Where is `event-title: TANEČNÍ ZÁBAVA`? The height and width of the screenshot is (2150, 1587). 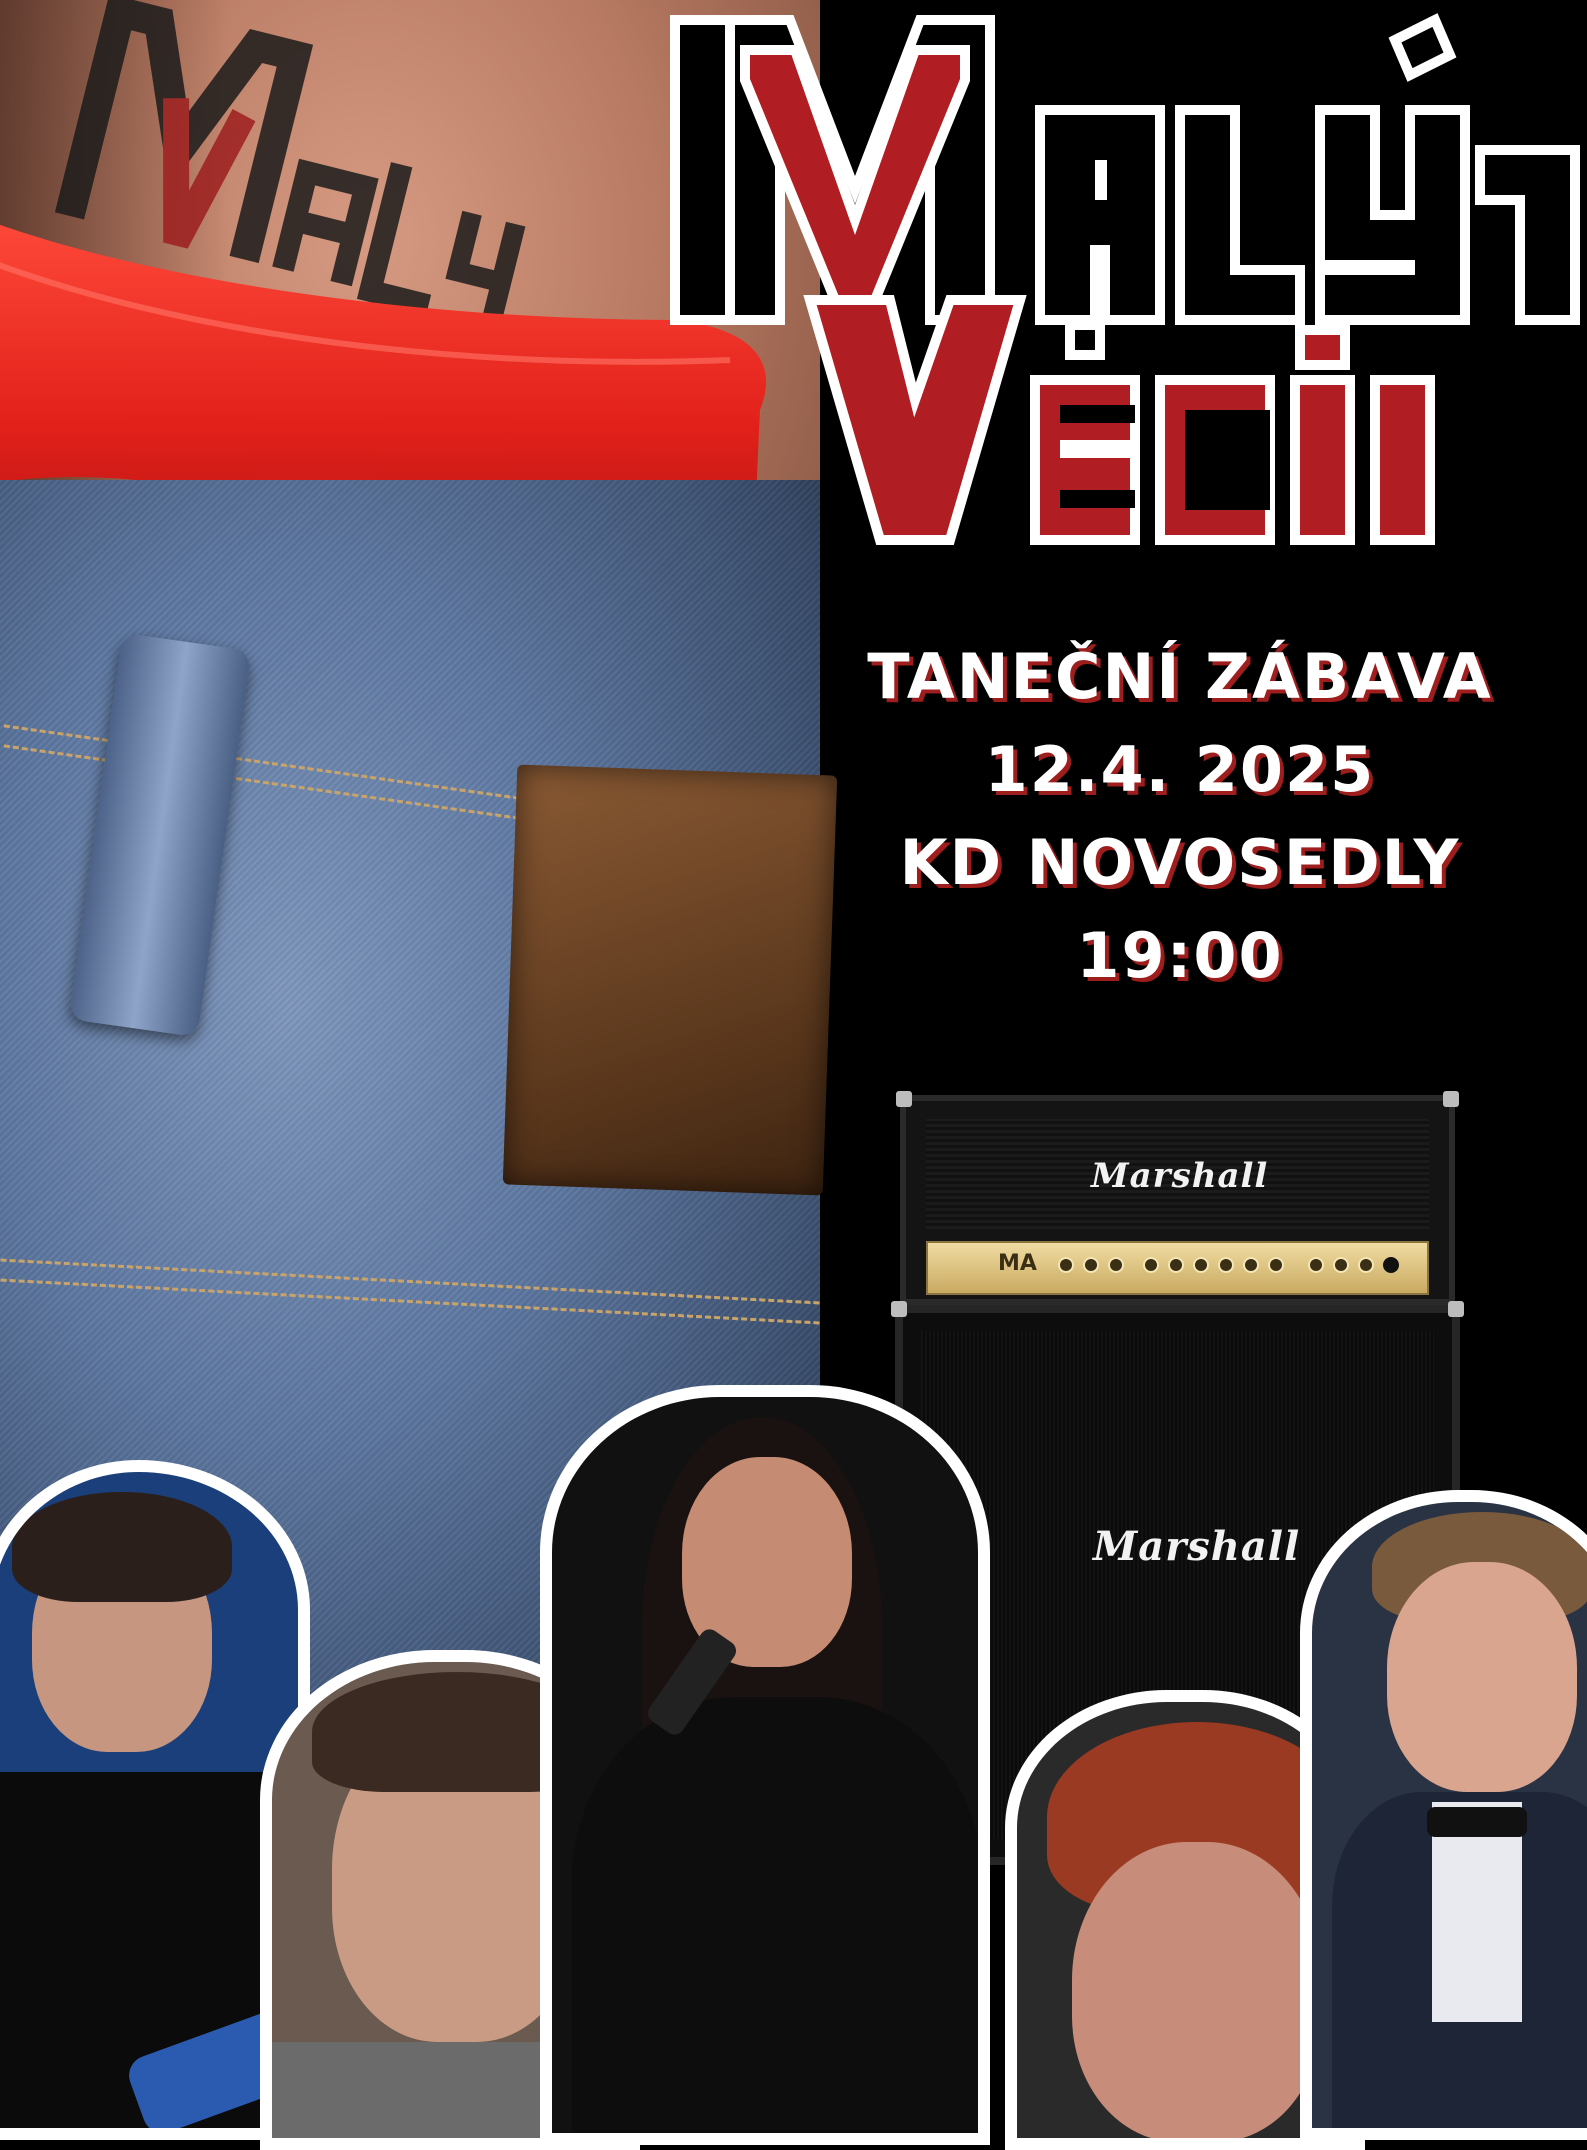 event-title: TANEČNÍ ZÁBAVA is located at coordinates (1180, 676).